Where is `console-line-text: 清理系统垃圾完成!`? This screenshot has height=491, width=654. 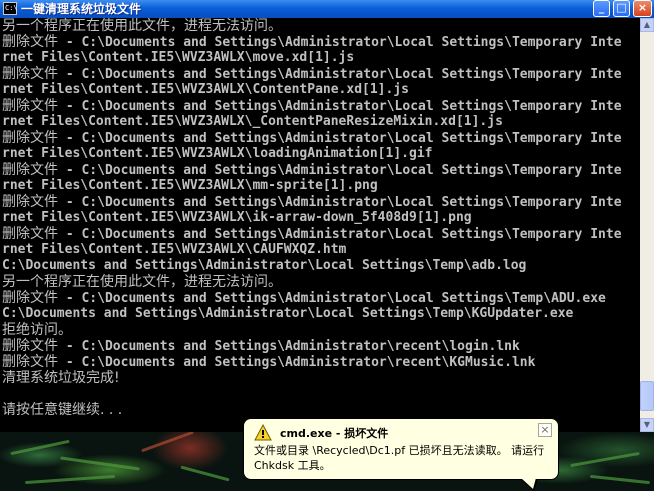 console-line-text: 清理系统垃圾完成! is located at coordinates (61, 378).